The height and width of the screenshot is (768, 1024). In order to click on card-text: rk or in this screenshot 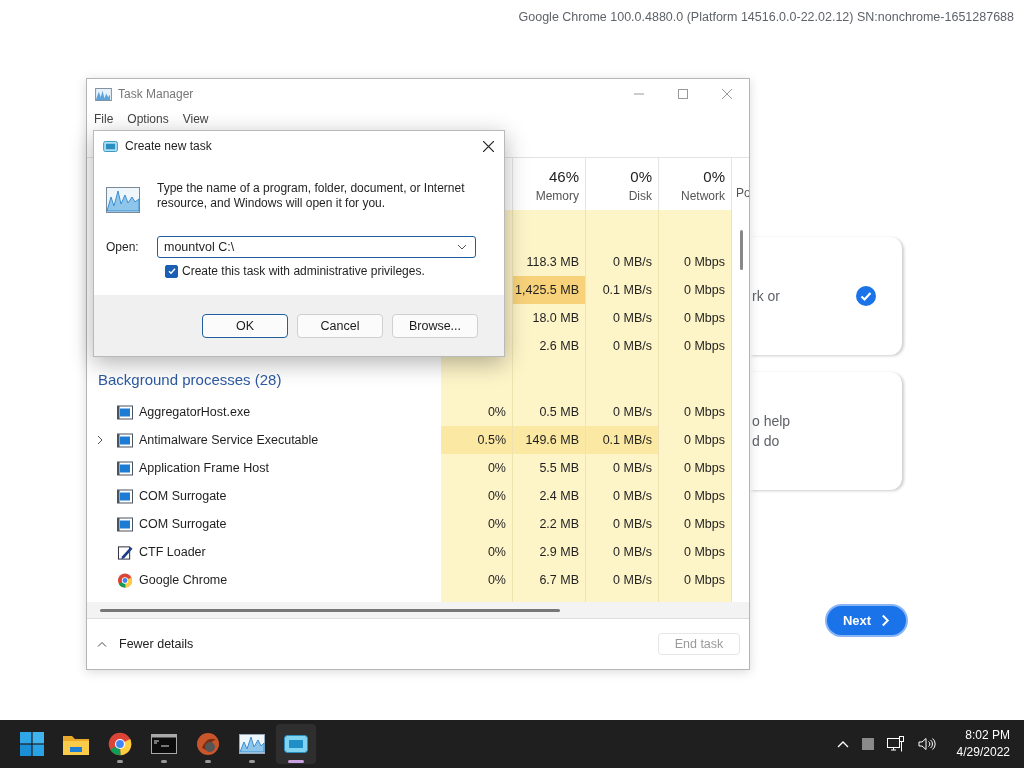, I will do `click(766, 296)`.